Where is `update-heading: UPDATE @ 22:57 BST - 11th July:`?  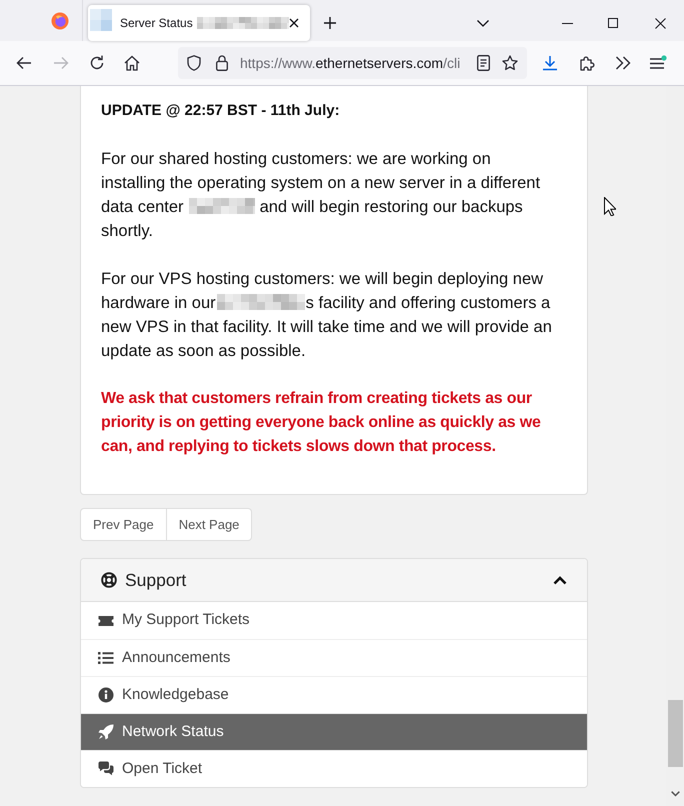
update-heading: UPDATE @ 22:57 BST - 11th July: is located at coordinates (220, 111).